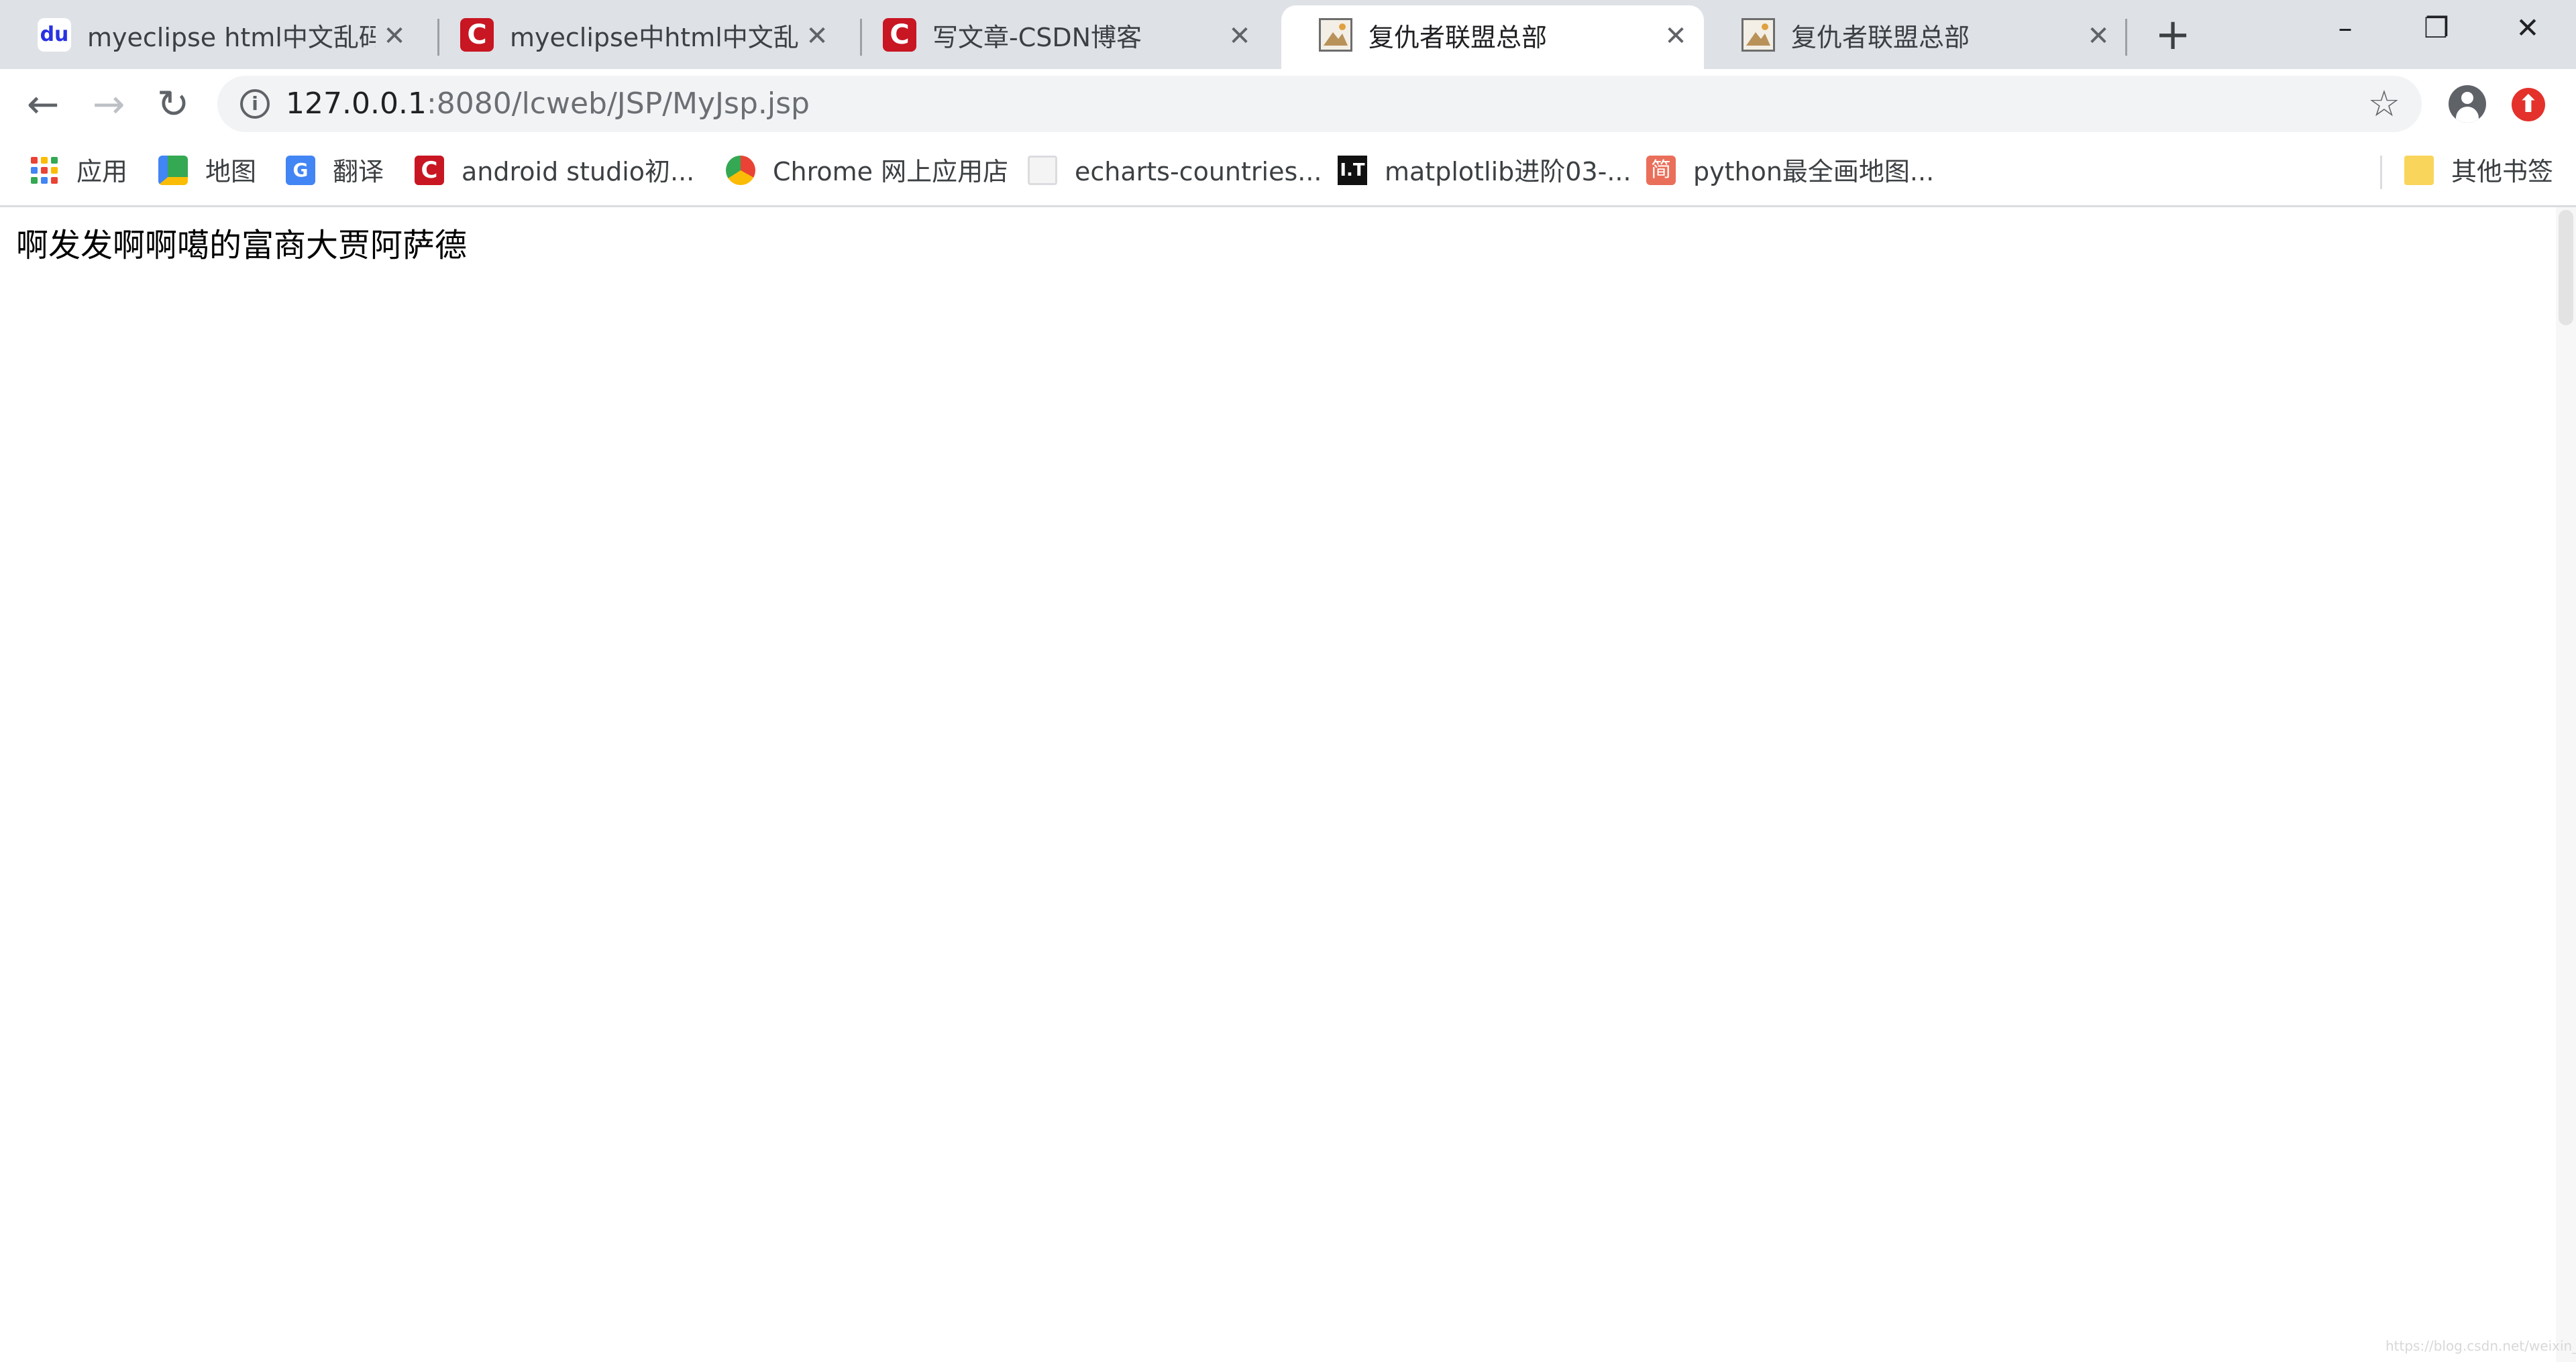 This screenshot has height=1362, width=2576. What do you see at coordinates (2566, 267) in the screenshot?
I see `scrollbar-thumb` at bounding box center [2566, 267].